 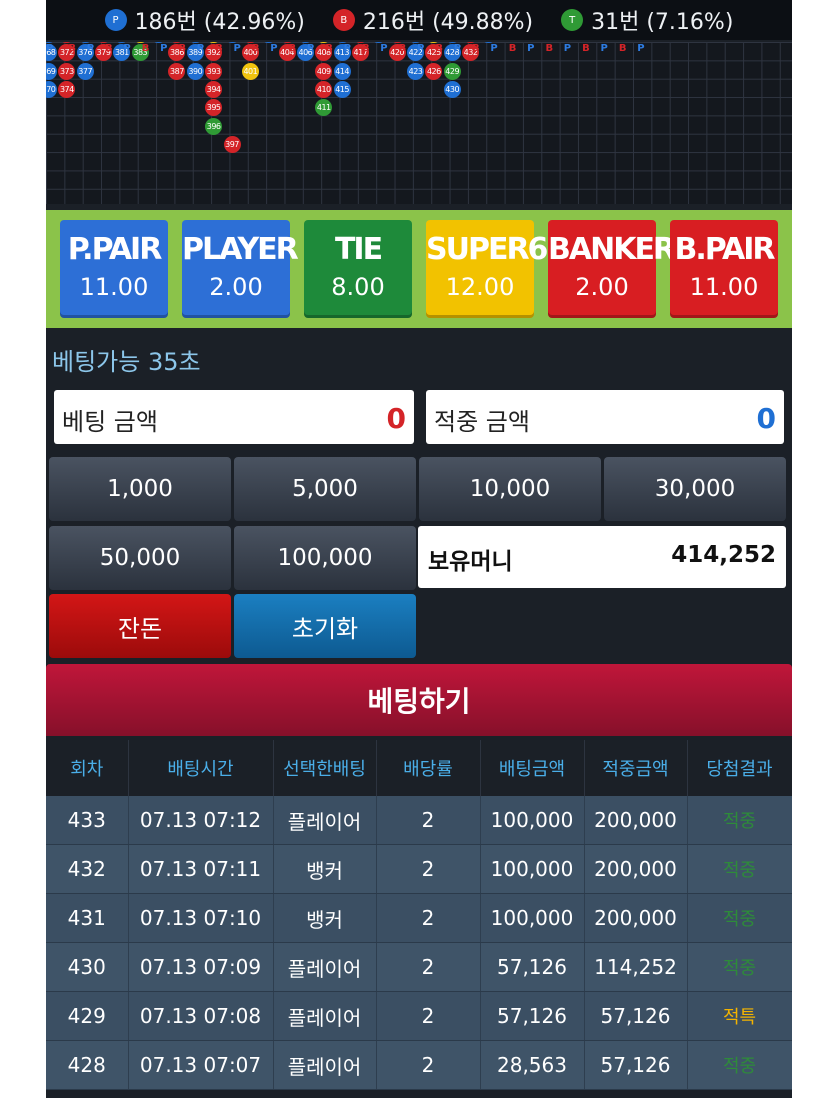 I want to click on roadmap-result-T: 411, so click(x=324, y=108).